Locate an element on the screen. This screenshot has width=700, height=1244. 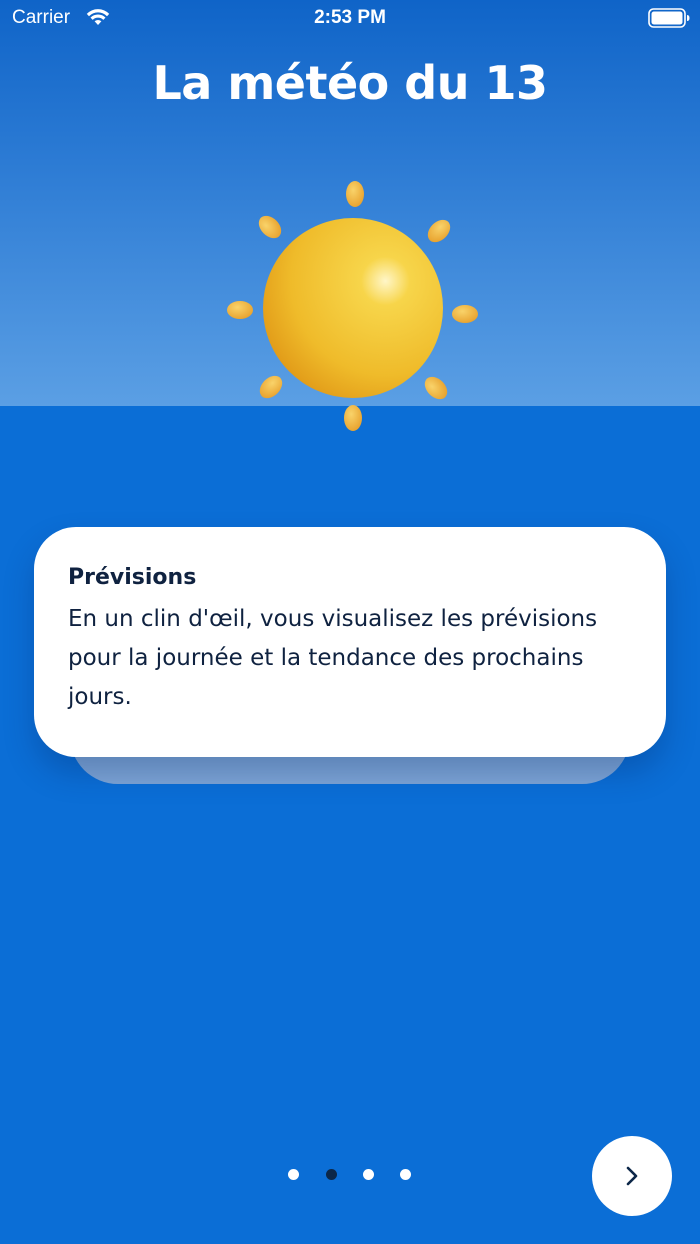
status-time: 2:53 PM is located at coordinates (350, 17).